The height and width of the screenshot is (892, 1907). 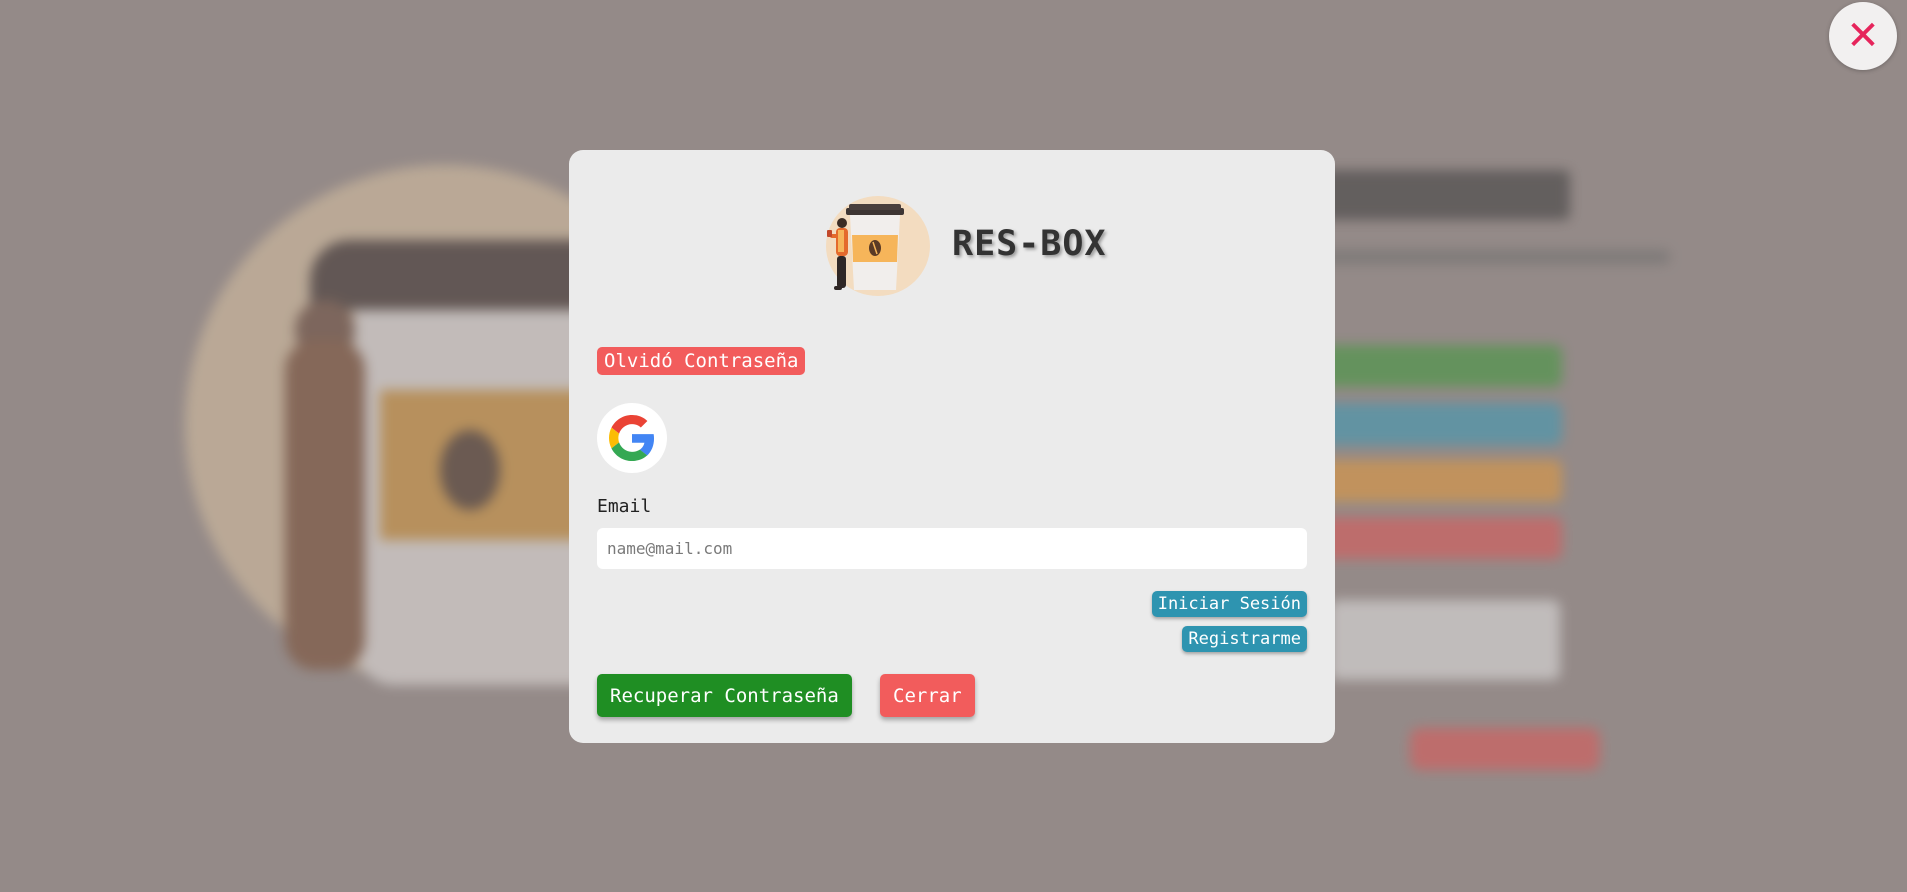 I want to click on background-subtitle, so click(x=1480, y=257).